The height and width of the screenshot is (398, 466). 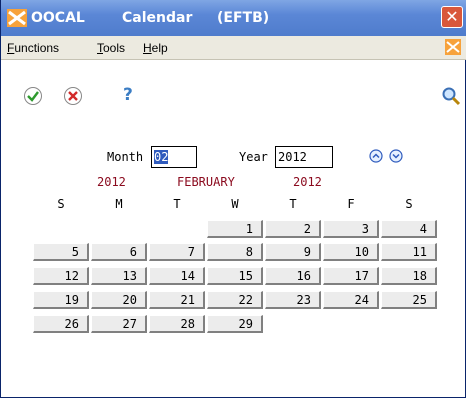 What do you see at coordinates (206, 182) in the screenshot?
I see `calendar-month-name: FEBRUARY` at bounding box center [206, 182].